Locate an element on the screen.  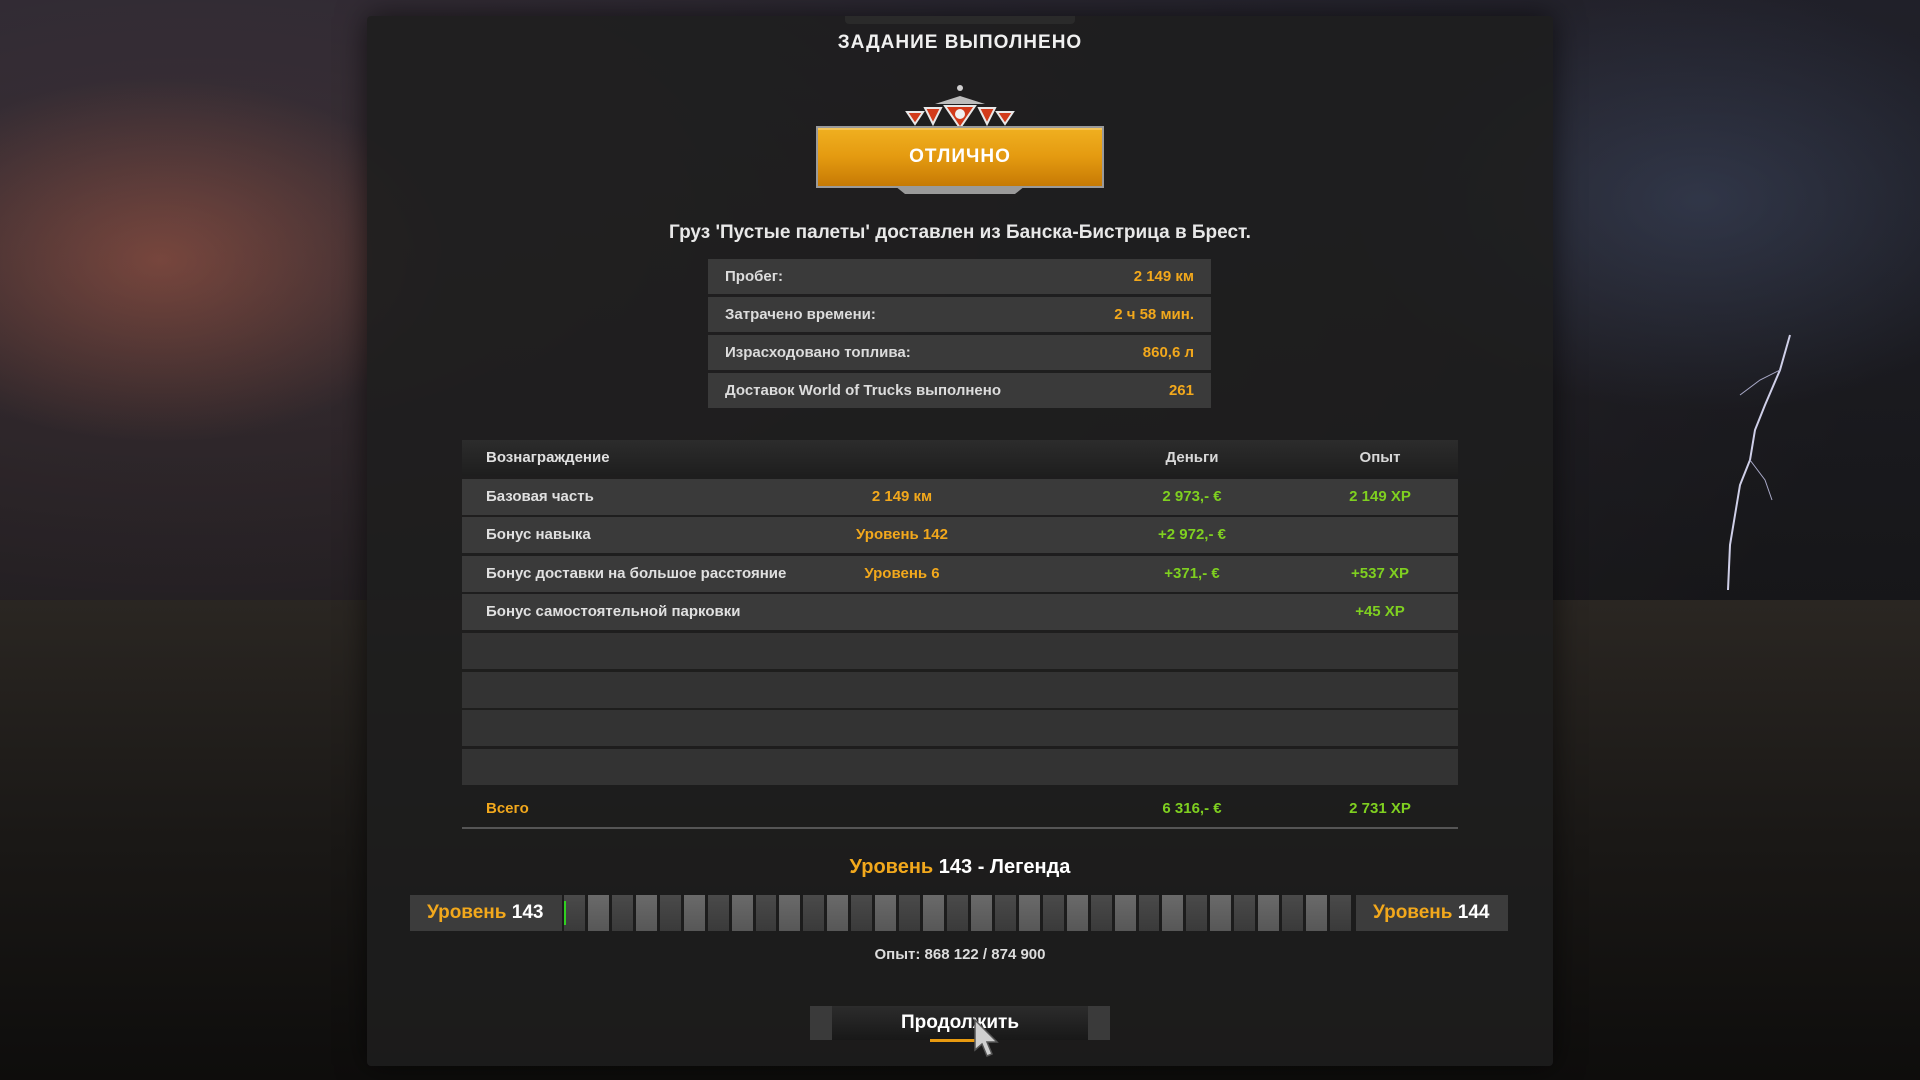
rating-emblem-icon is located at coordinates (960, 107).